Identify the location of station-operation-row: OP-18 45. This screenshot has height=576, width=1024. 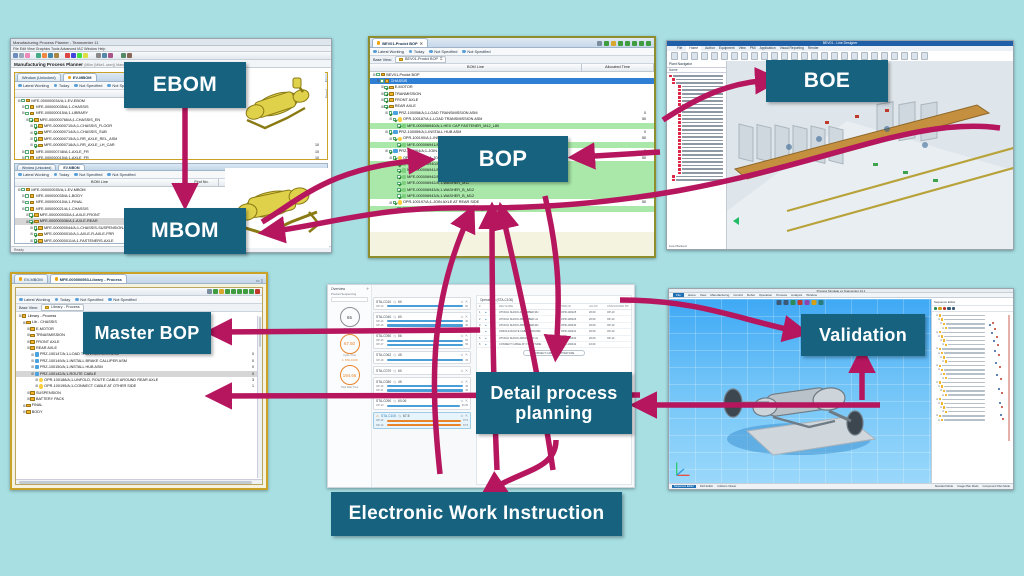
(422, 360).